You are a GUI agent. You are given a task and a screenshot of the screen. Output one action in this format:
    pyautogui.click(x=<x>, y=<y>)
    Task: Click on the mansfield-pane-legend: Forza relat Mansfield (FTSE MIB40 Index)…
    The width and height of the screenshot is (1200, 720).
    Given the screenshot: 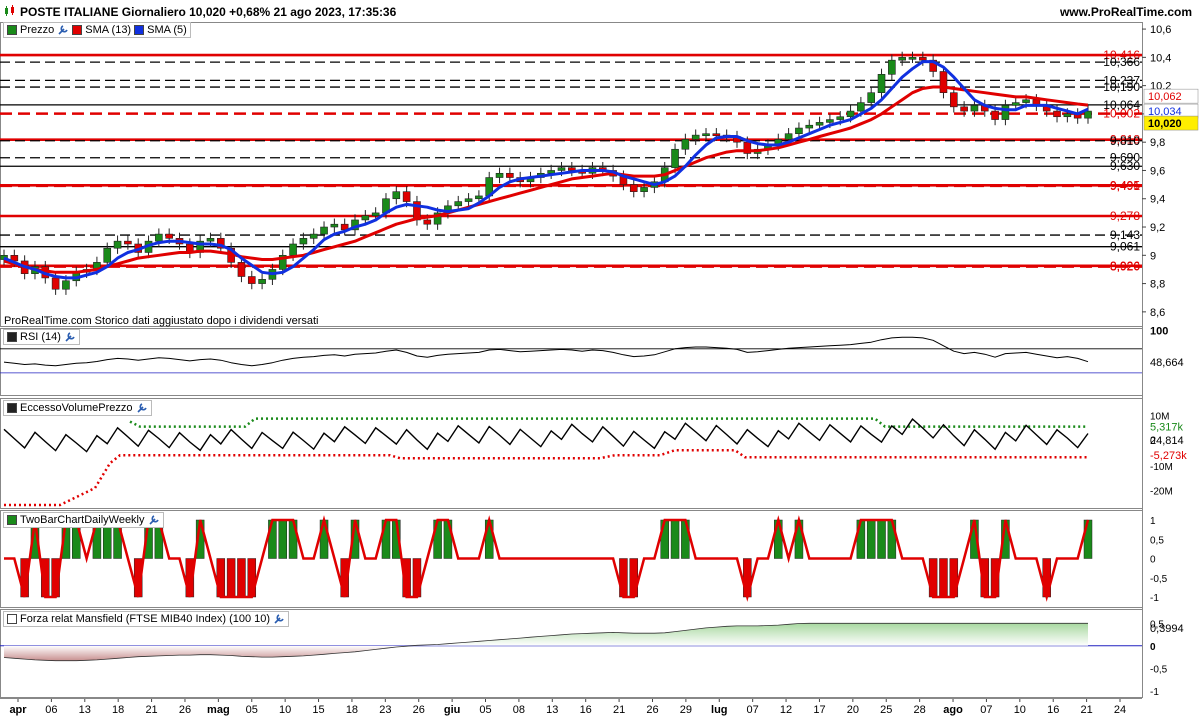 What is the action you would take?
    pyautogui.click(x=146, y=619)
    